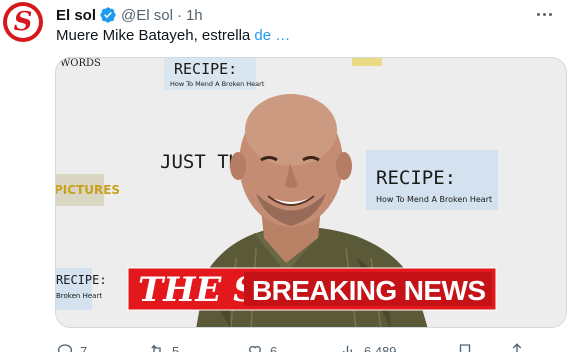 Image resolution: width=567 pixels, height=352 pixels. I want to click on account-avatar: S, so click(23, 22).